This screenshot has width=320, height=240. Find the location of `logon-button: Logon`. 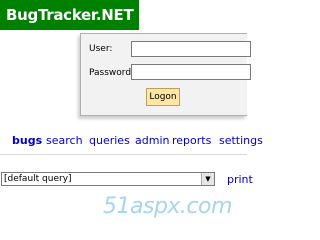

logon-button: Logon is located at coordinates (163, 97).